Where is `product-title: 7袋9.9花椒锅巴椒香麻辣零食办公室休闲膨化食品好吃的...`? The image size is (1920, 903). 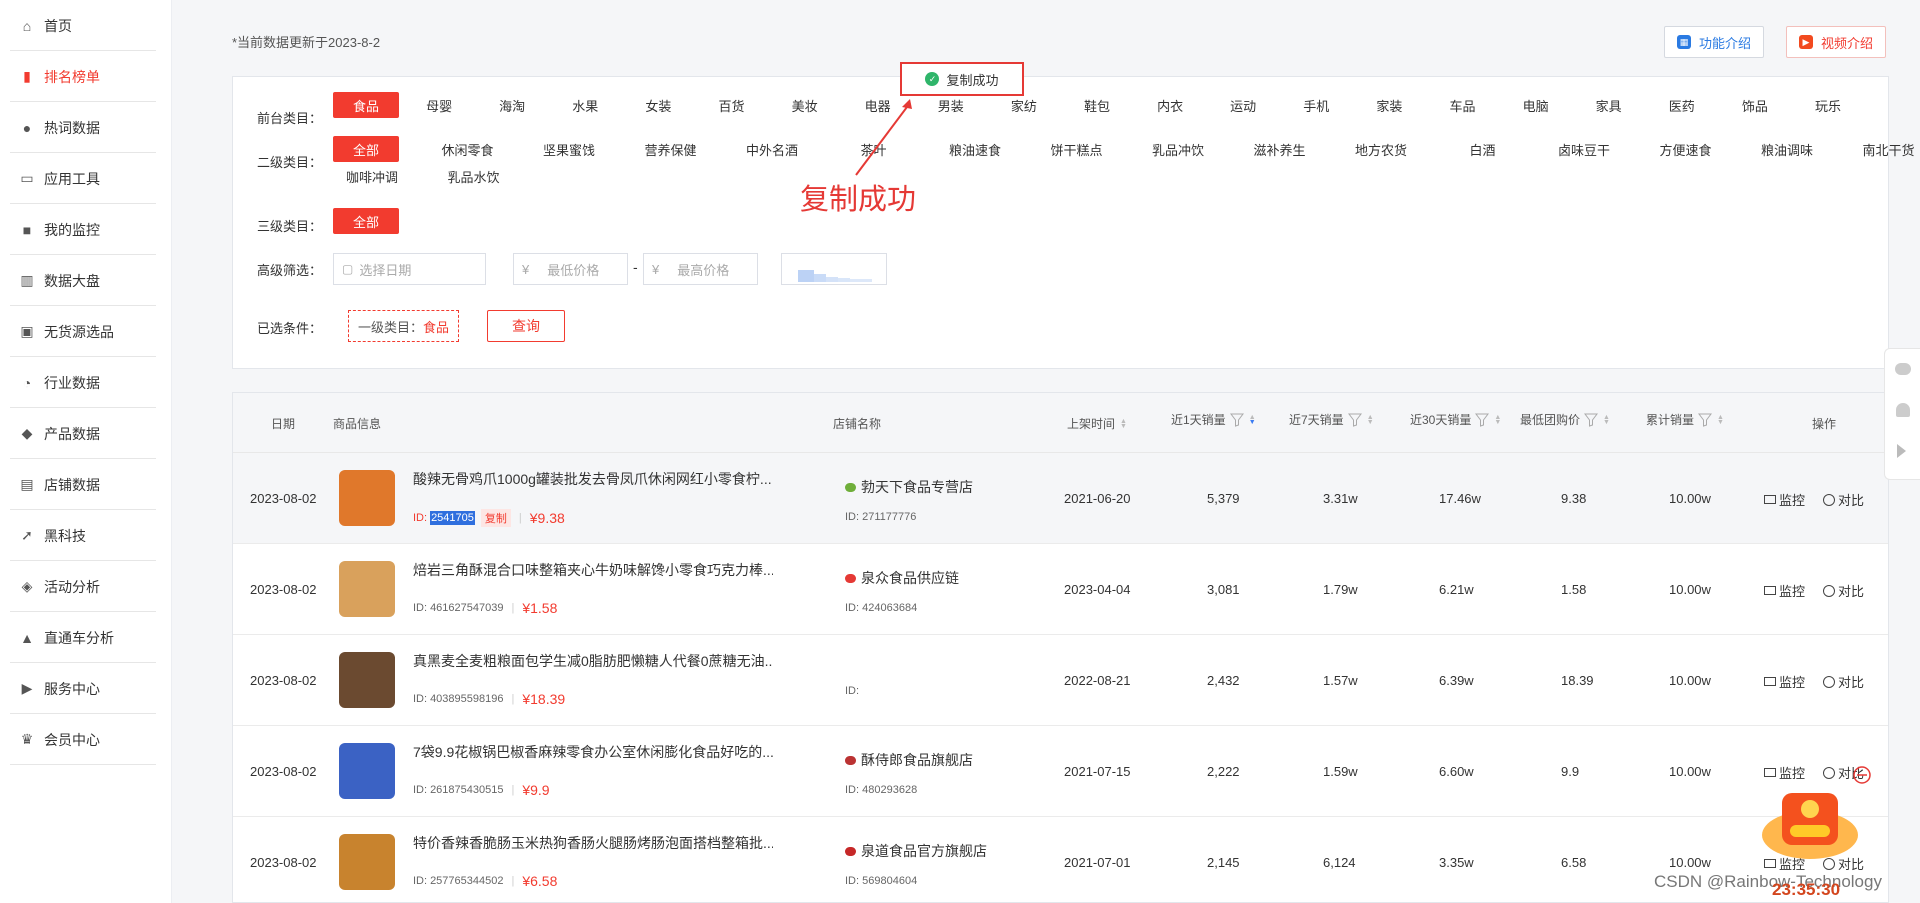
product-title: 7袋9.9花椒锅巴椒香麻辣零食办公室休闲膨化食品好吃的... is located at coordinates (593, 752).